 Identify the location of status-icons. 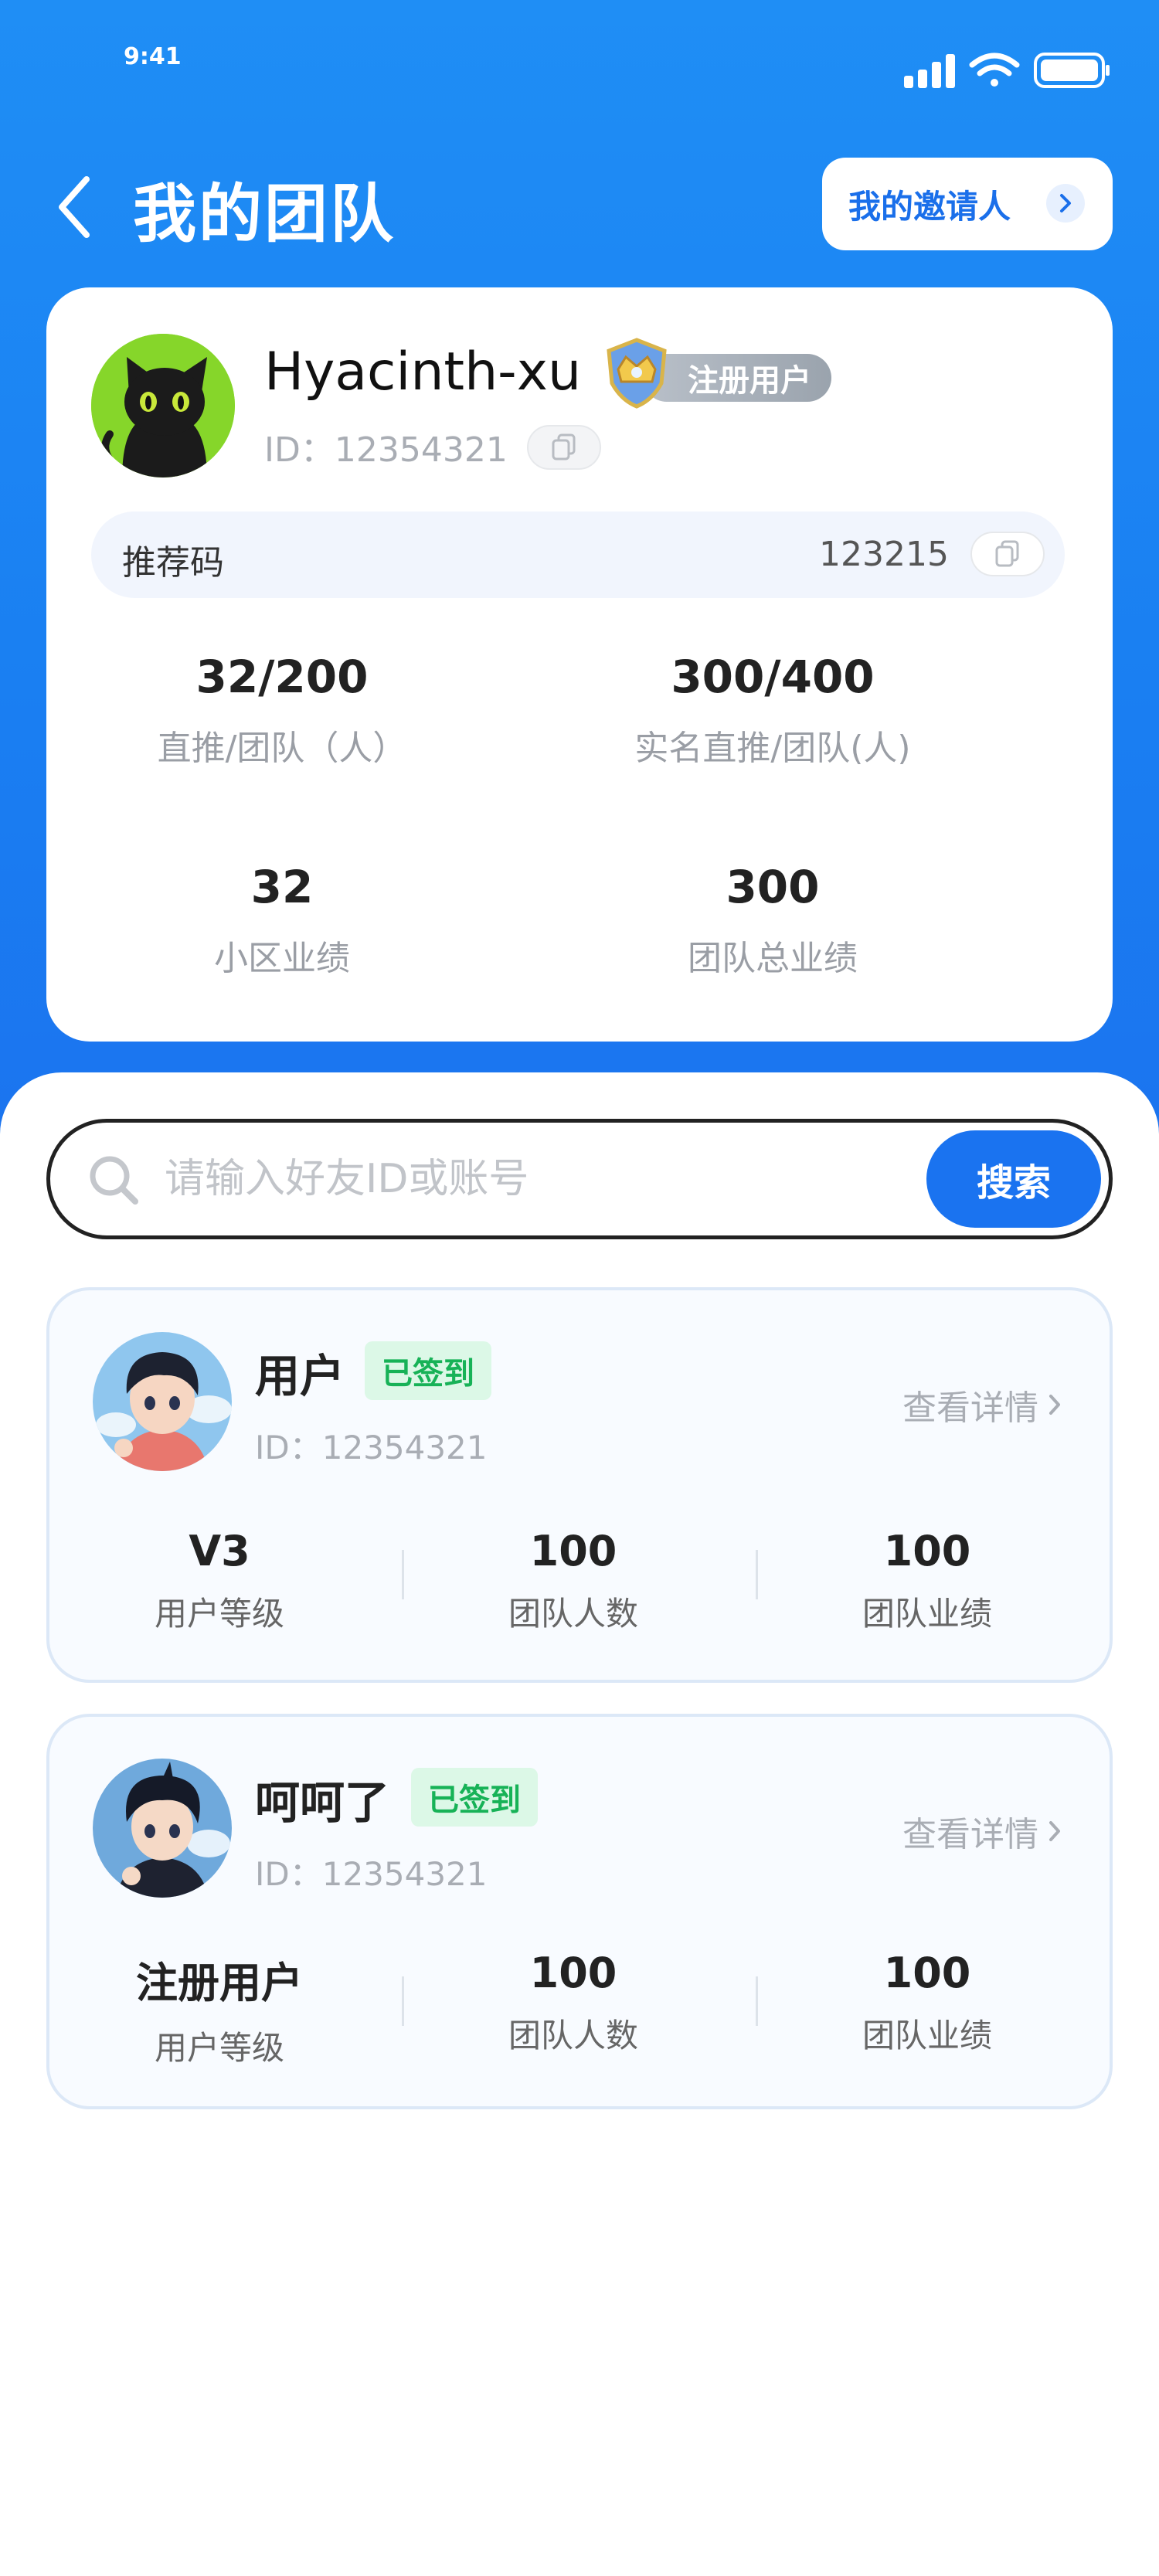
(1007, 70).